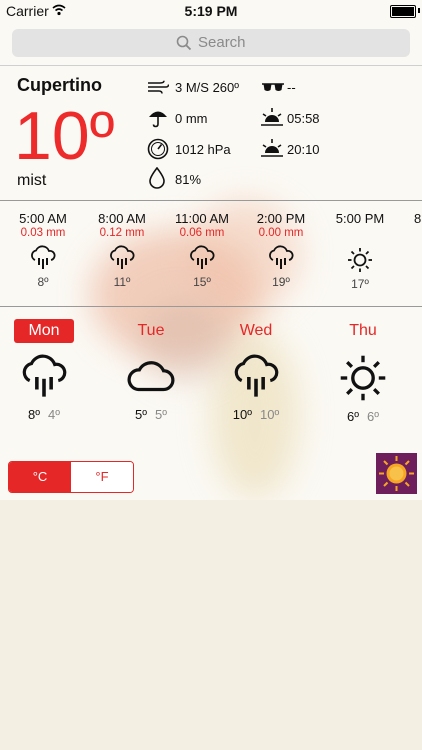 The height and width of the screenshot is (750, 422). What do you see at coordinates (54, 414) in the screenshot?
I see `day-min-temp: 4º` at bounding box center [54, 414].